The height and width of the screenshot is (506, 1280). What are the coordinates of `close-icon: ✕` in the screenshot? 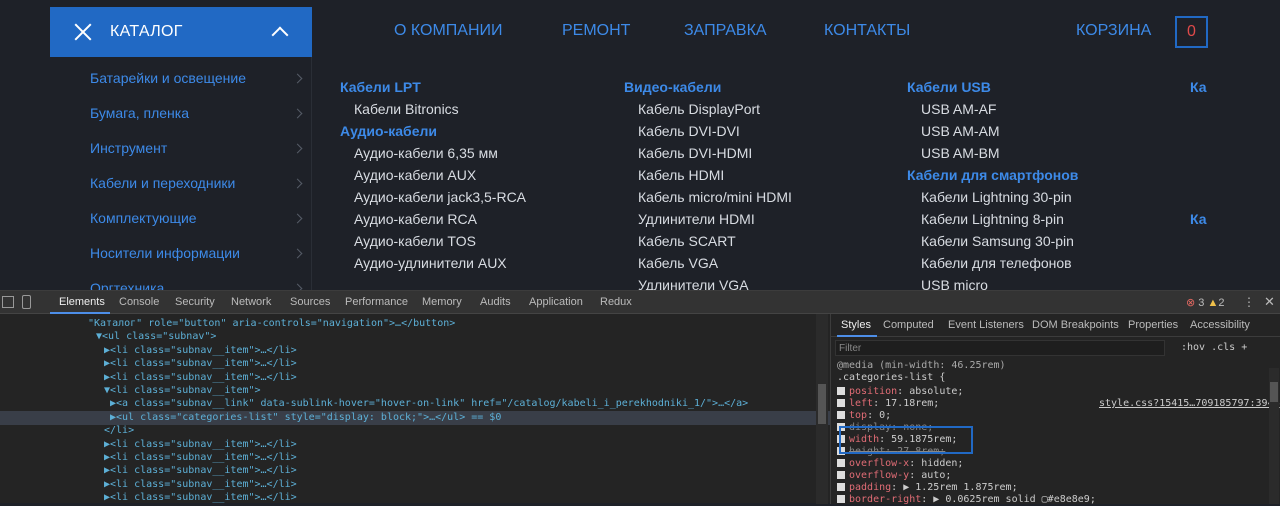 It's located at (1269, 302).